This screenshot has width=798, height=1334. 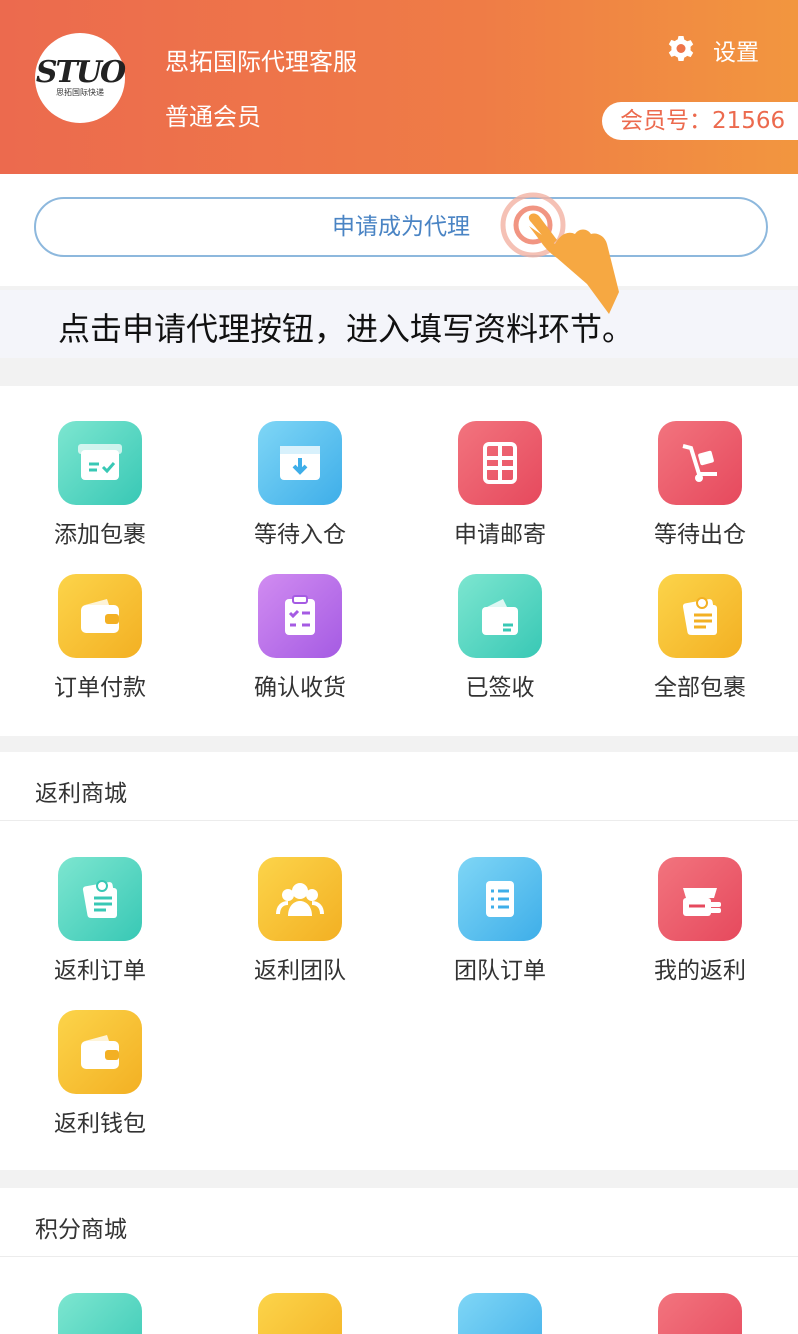 I want to click on grid-item-awaiting-warehouse-in: 等待入仓, so click(x=300, y=485).